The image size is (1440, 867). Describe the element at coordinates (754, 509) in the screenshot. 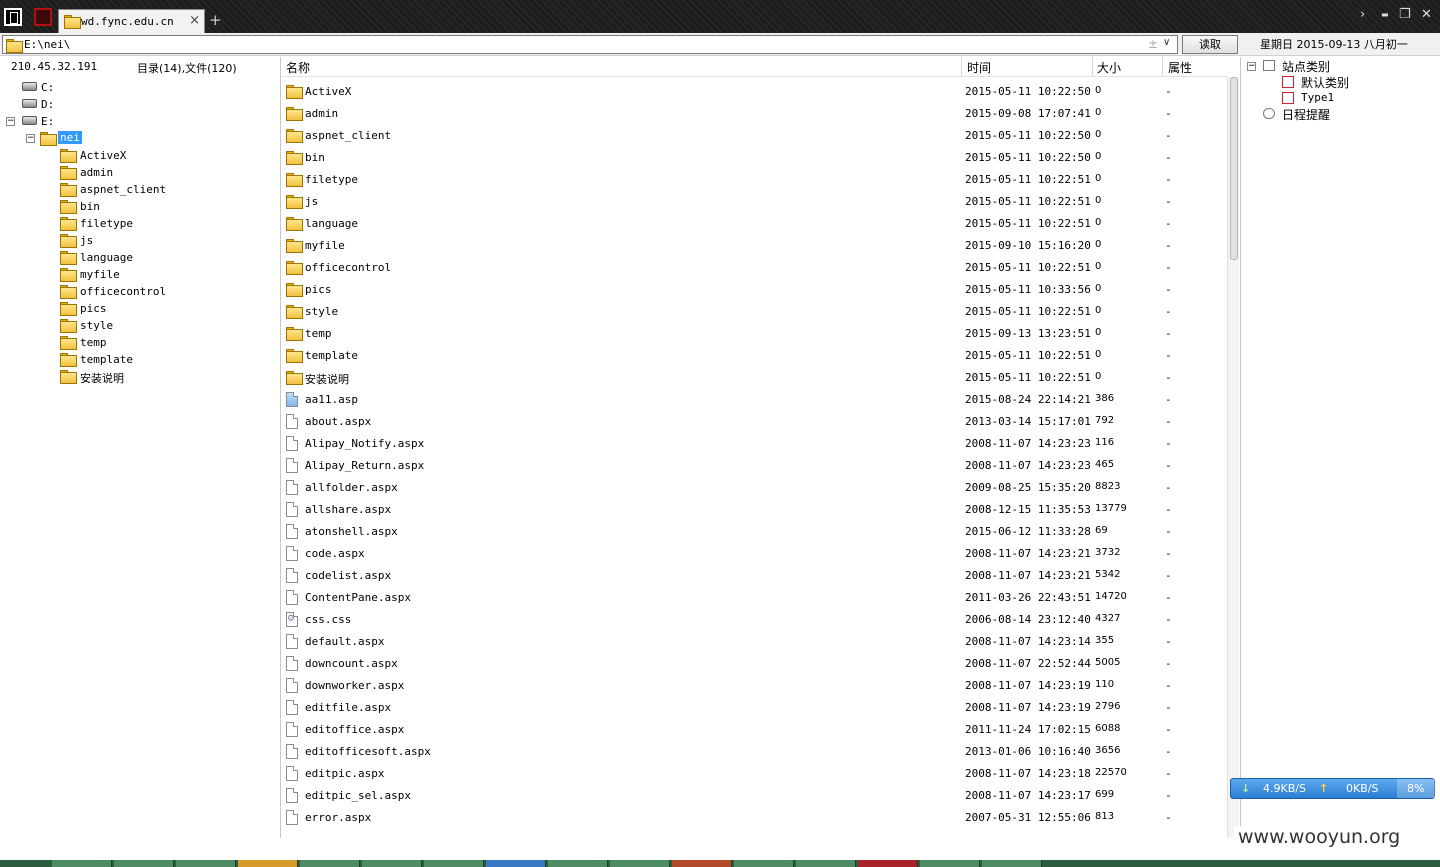

I see `file-row: allshare.aspx 2008-12-15 11:35:53 13779 -` at that location.